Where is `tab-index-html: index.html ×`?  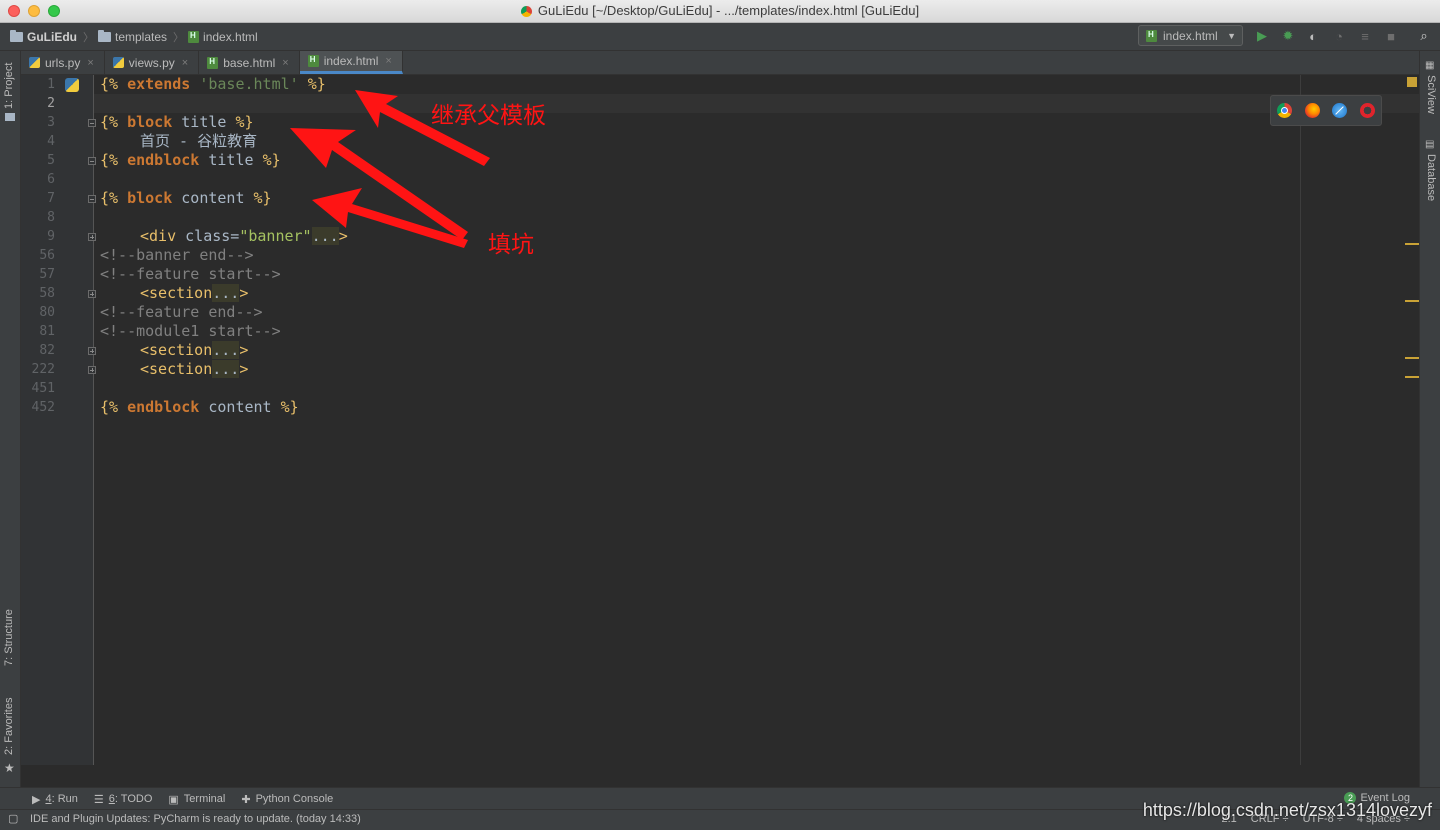
tab-index-html: index.html × is located at coordinates (351, 62).